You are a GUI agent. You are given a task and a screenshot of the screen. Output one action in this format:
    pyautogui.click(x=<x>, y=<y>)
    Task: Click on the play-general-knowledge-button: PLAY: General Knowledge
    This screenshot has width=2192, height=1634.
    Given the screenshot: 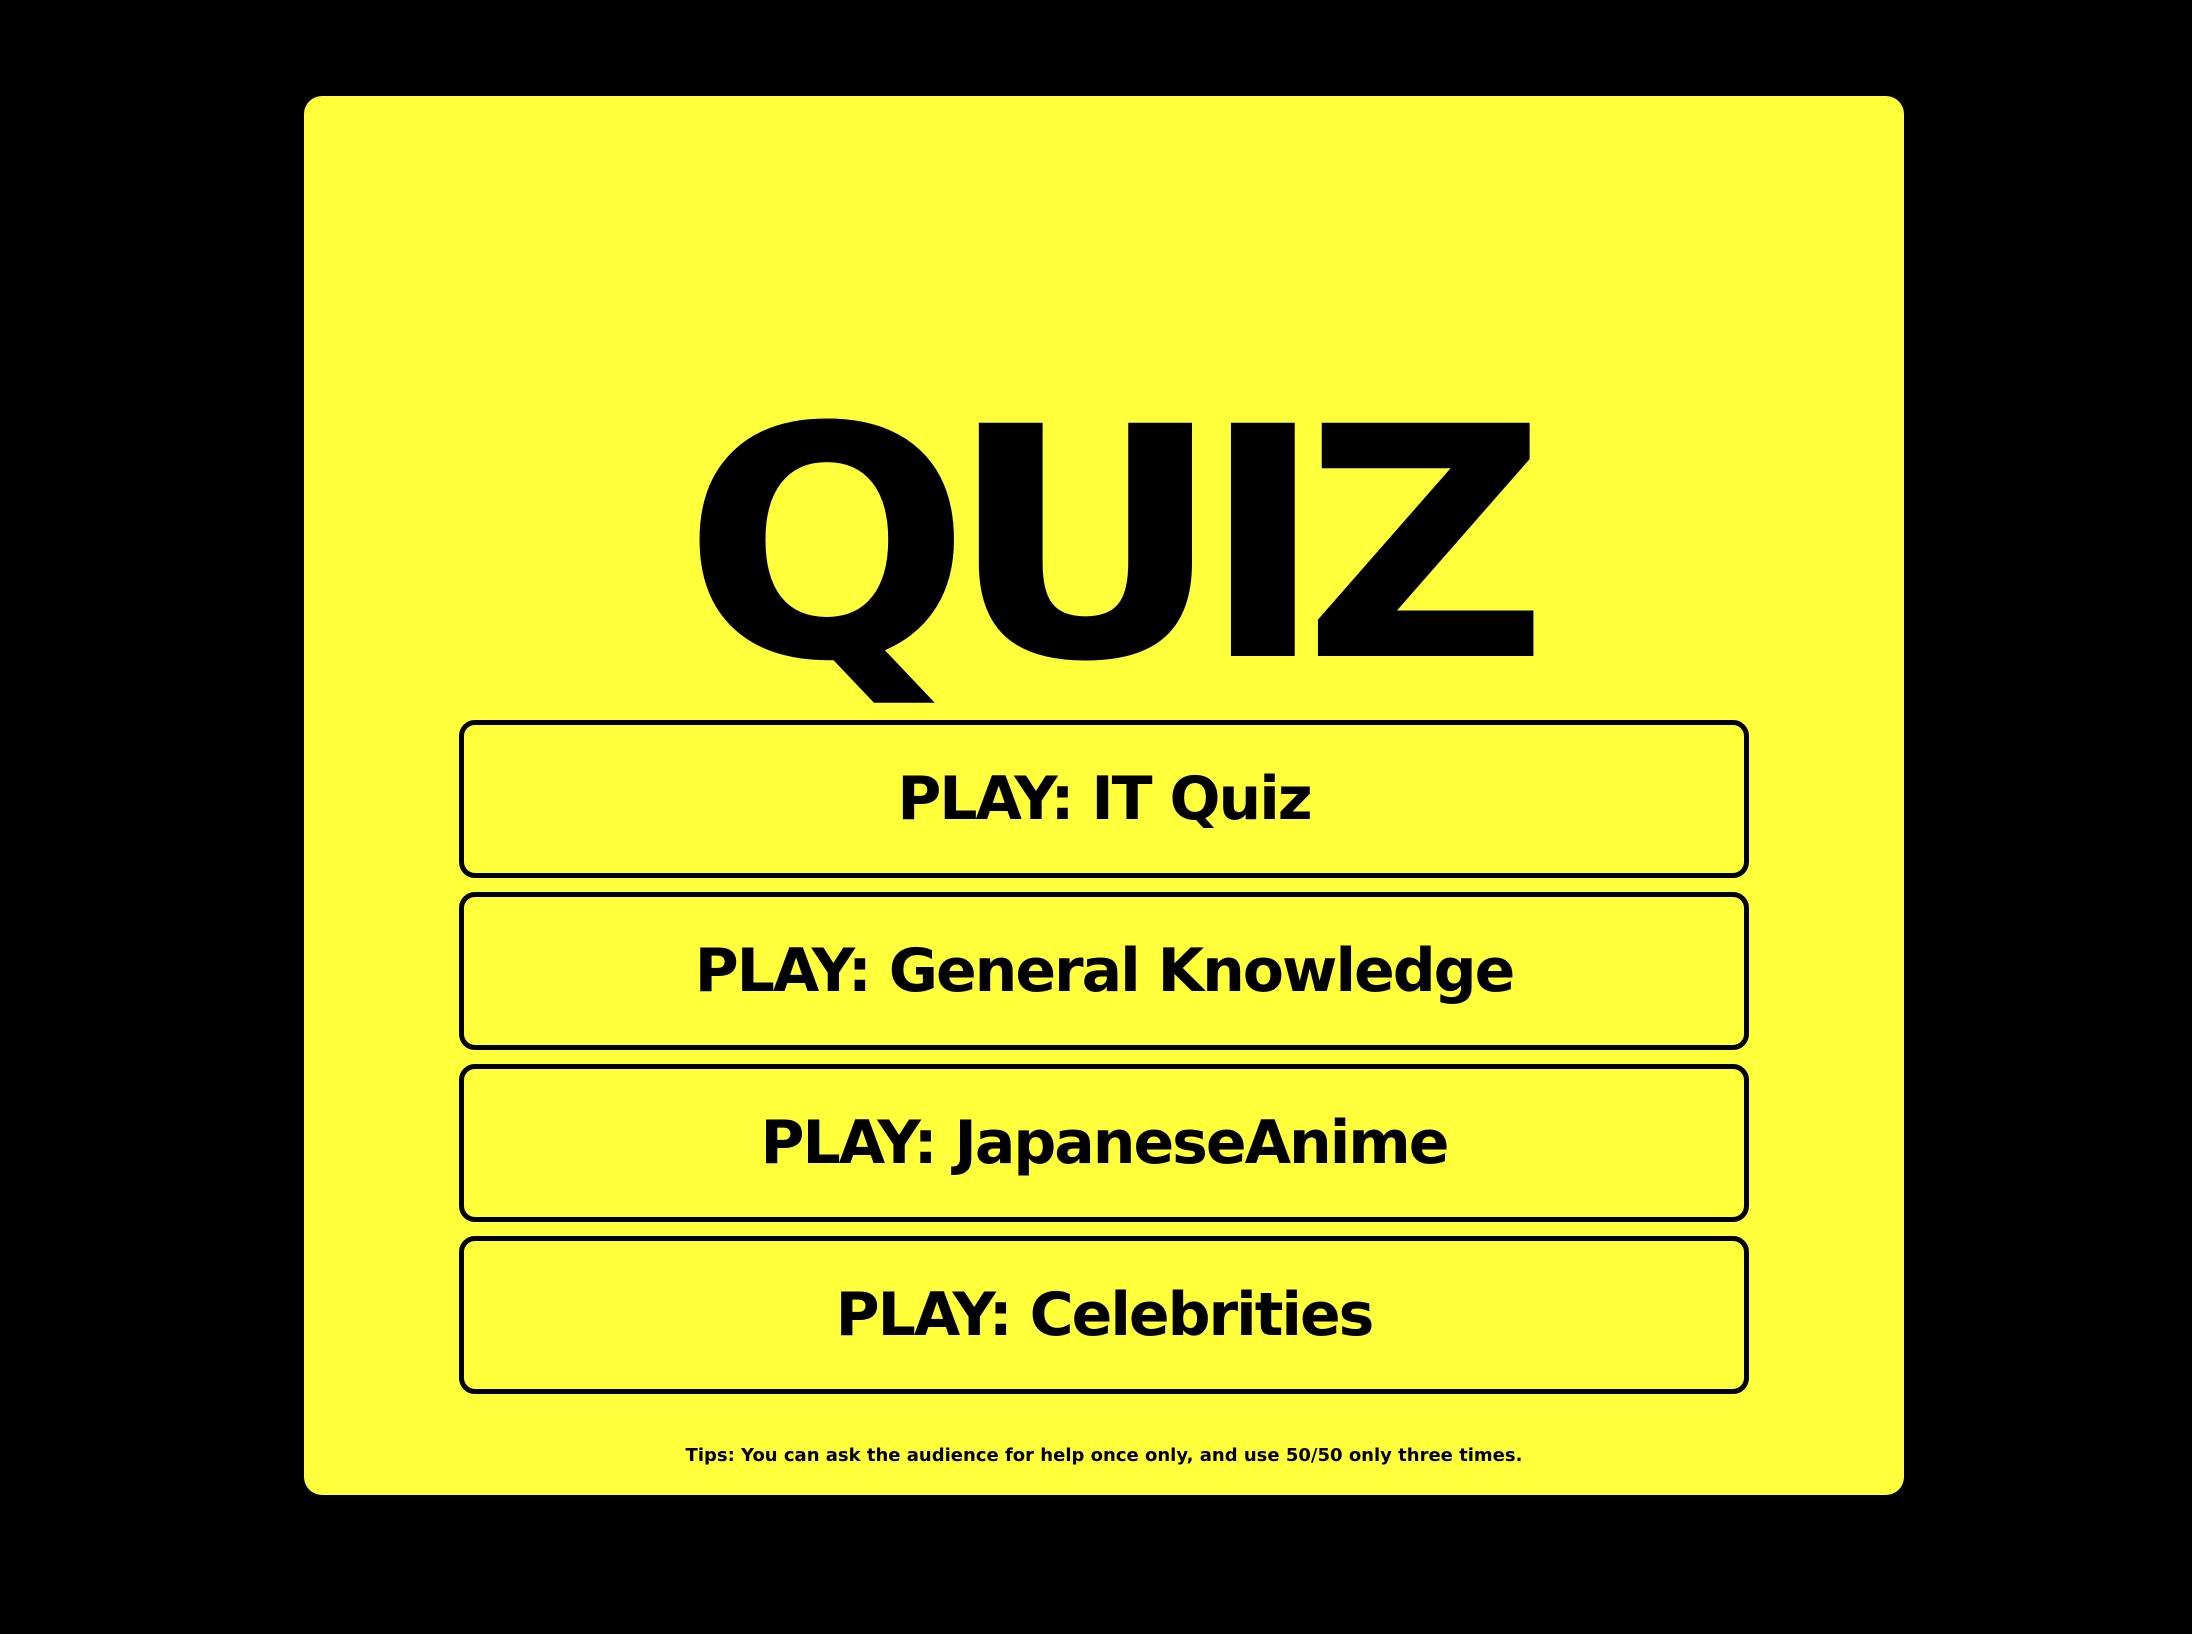 What is the action you would take?
    pyautogui.click(x=1104, y=971)
    